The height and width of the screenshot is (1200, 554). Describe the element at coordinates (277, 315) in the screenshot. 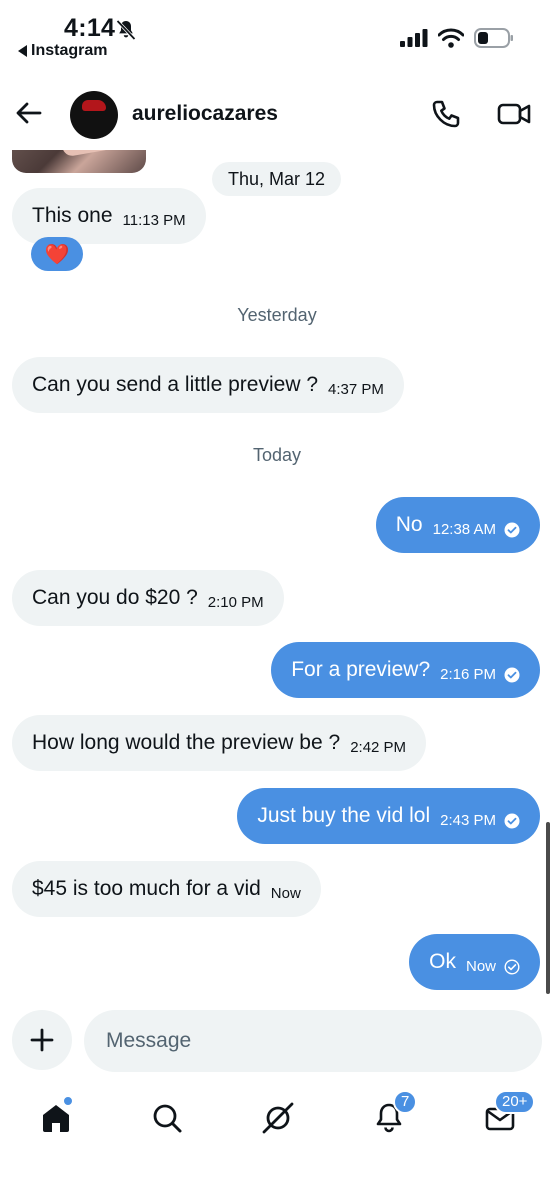

I see `day-separator: Yesterday` at that location.